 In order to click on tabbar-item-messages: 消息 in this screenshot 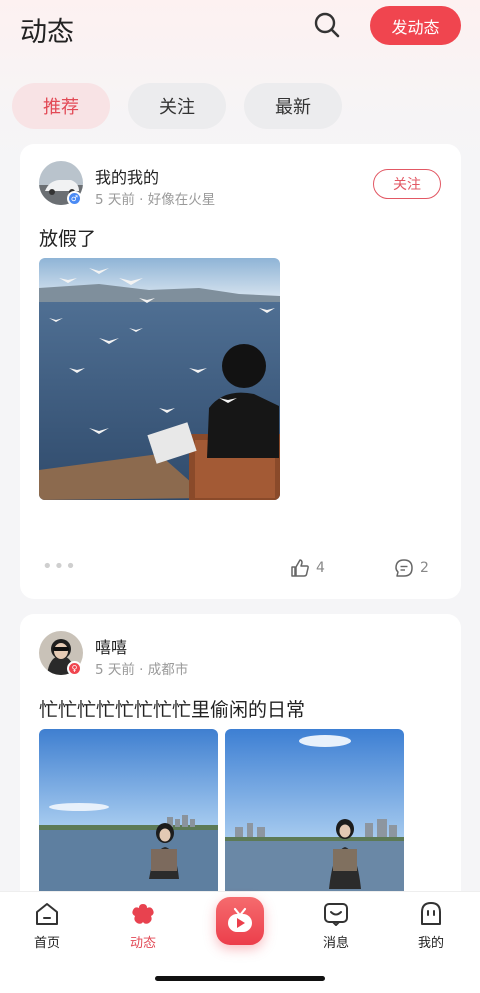, I will do `click(336, 925)`.